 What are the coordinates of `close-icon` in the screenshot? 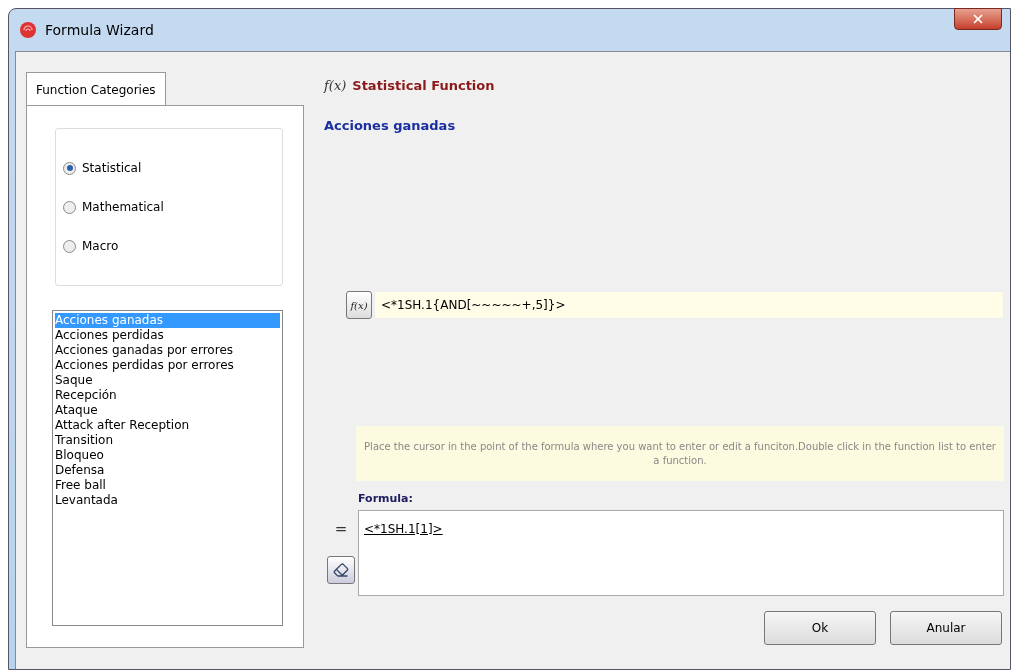 It's located at (978, 19).